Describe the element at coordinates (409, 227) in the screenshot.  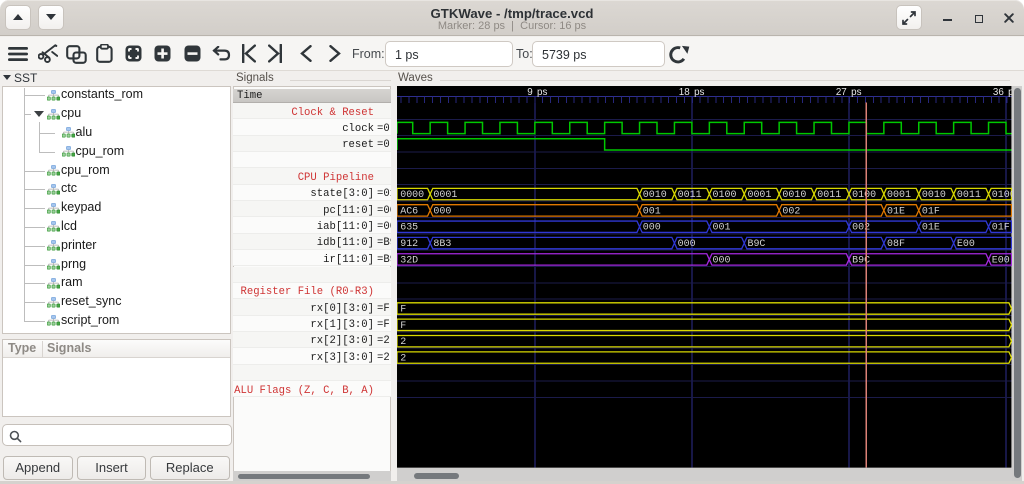
I see `svg-text: 635` at that location.